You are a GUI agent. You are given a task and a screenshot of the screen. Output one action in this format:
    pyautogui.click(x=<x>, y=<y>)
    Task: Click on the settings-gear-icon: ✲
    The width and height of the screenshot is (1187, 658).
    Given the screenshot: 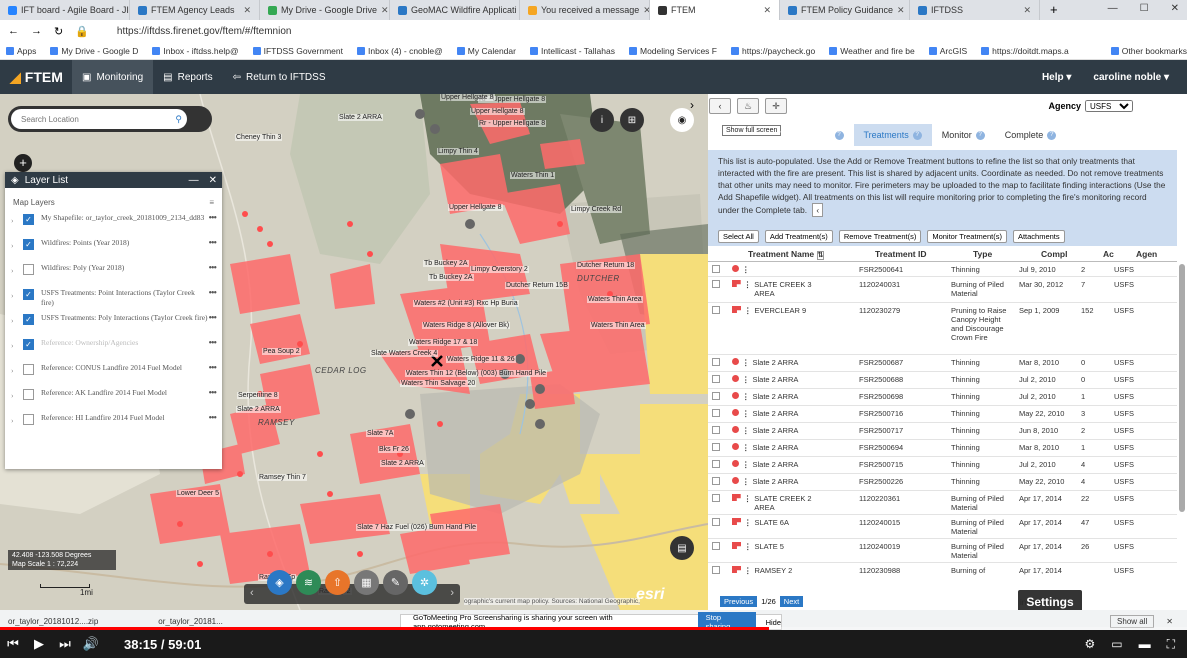 What is the action you would take?
    pyautogui.click(x=424, y=582)
    